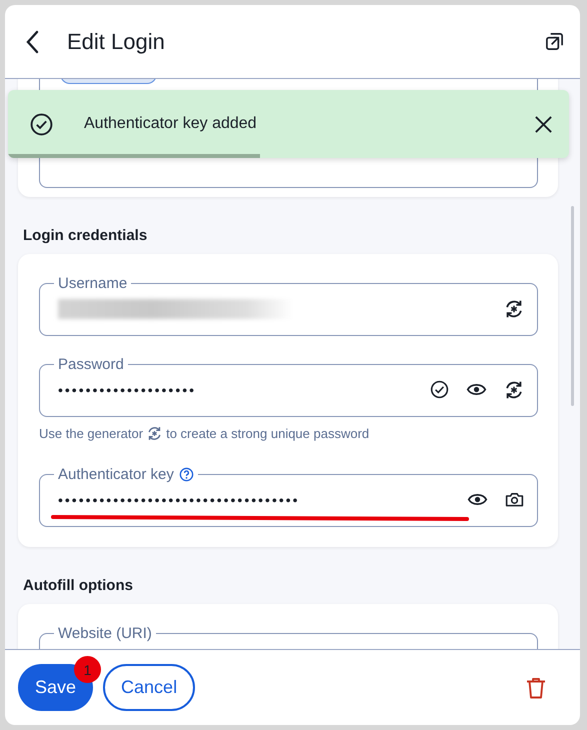 Image resolution: width=587 pixels, height=730 pixels. I want to click on scrollbar, so click(572, 306).